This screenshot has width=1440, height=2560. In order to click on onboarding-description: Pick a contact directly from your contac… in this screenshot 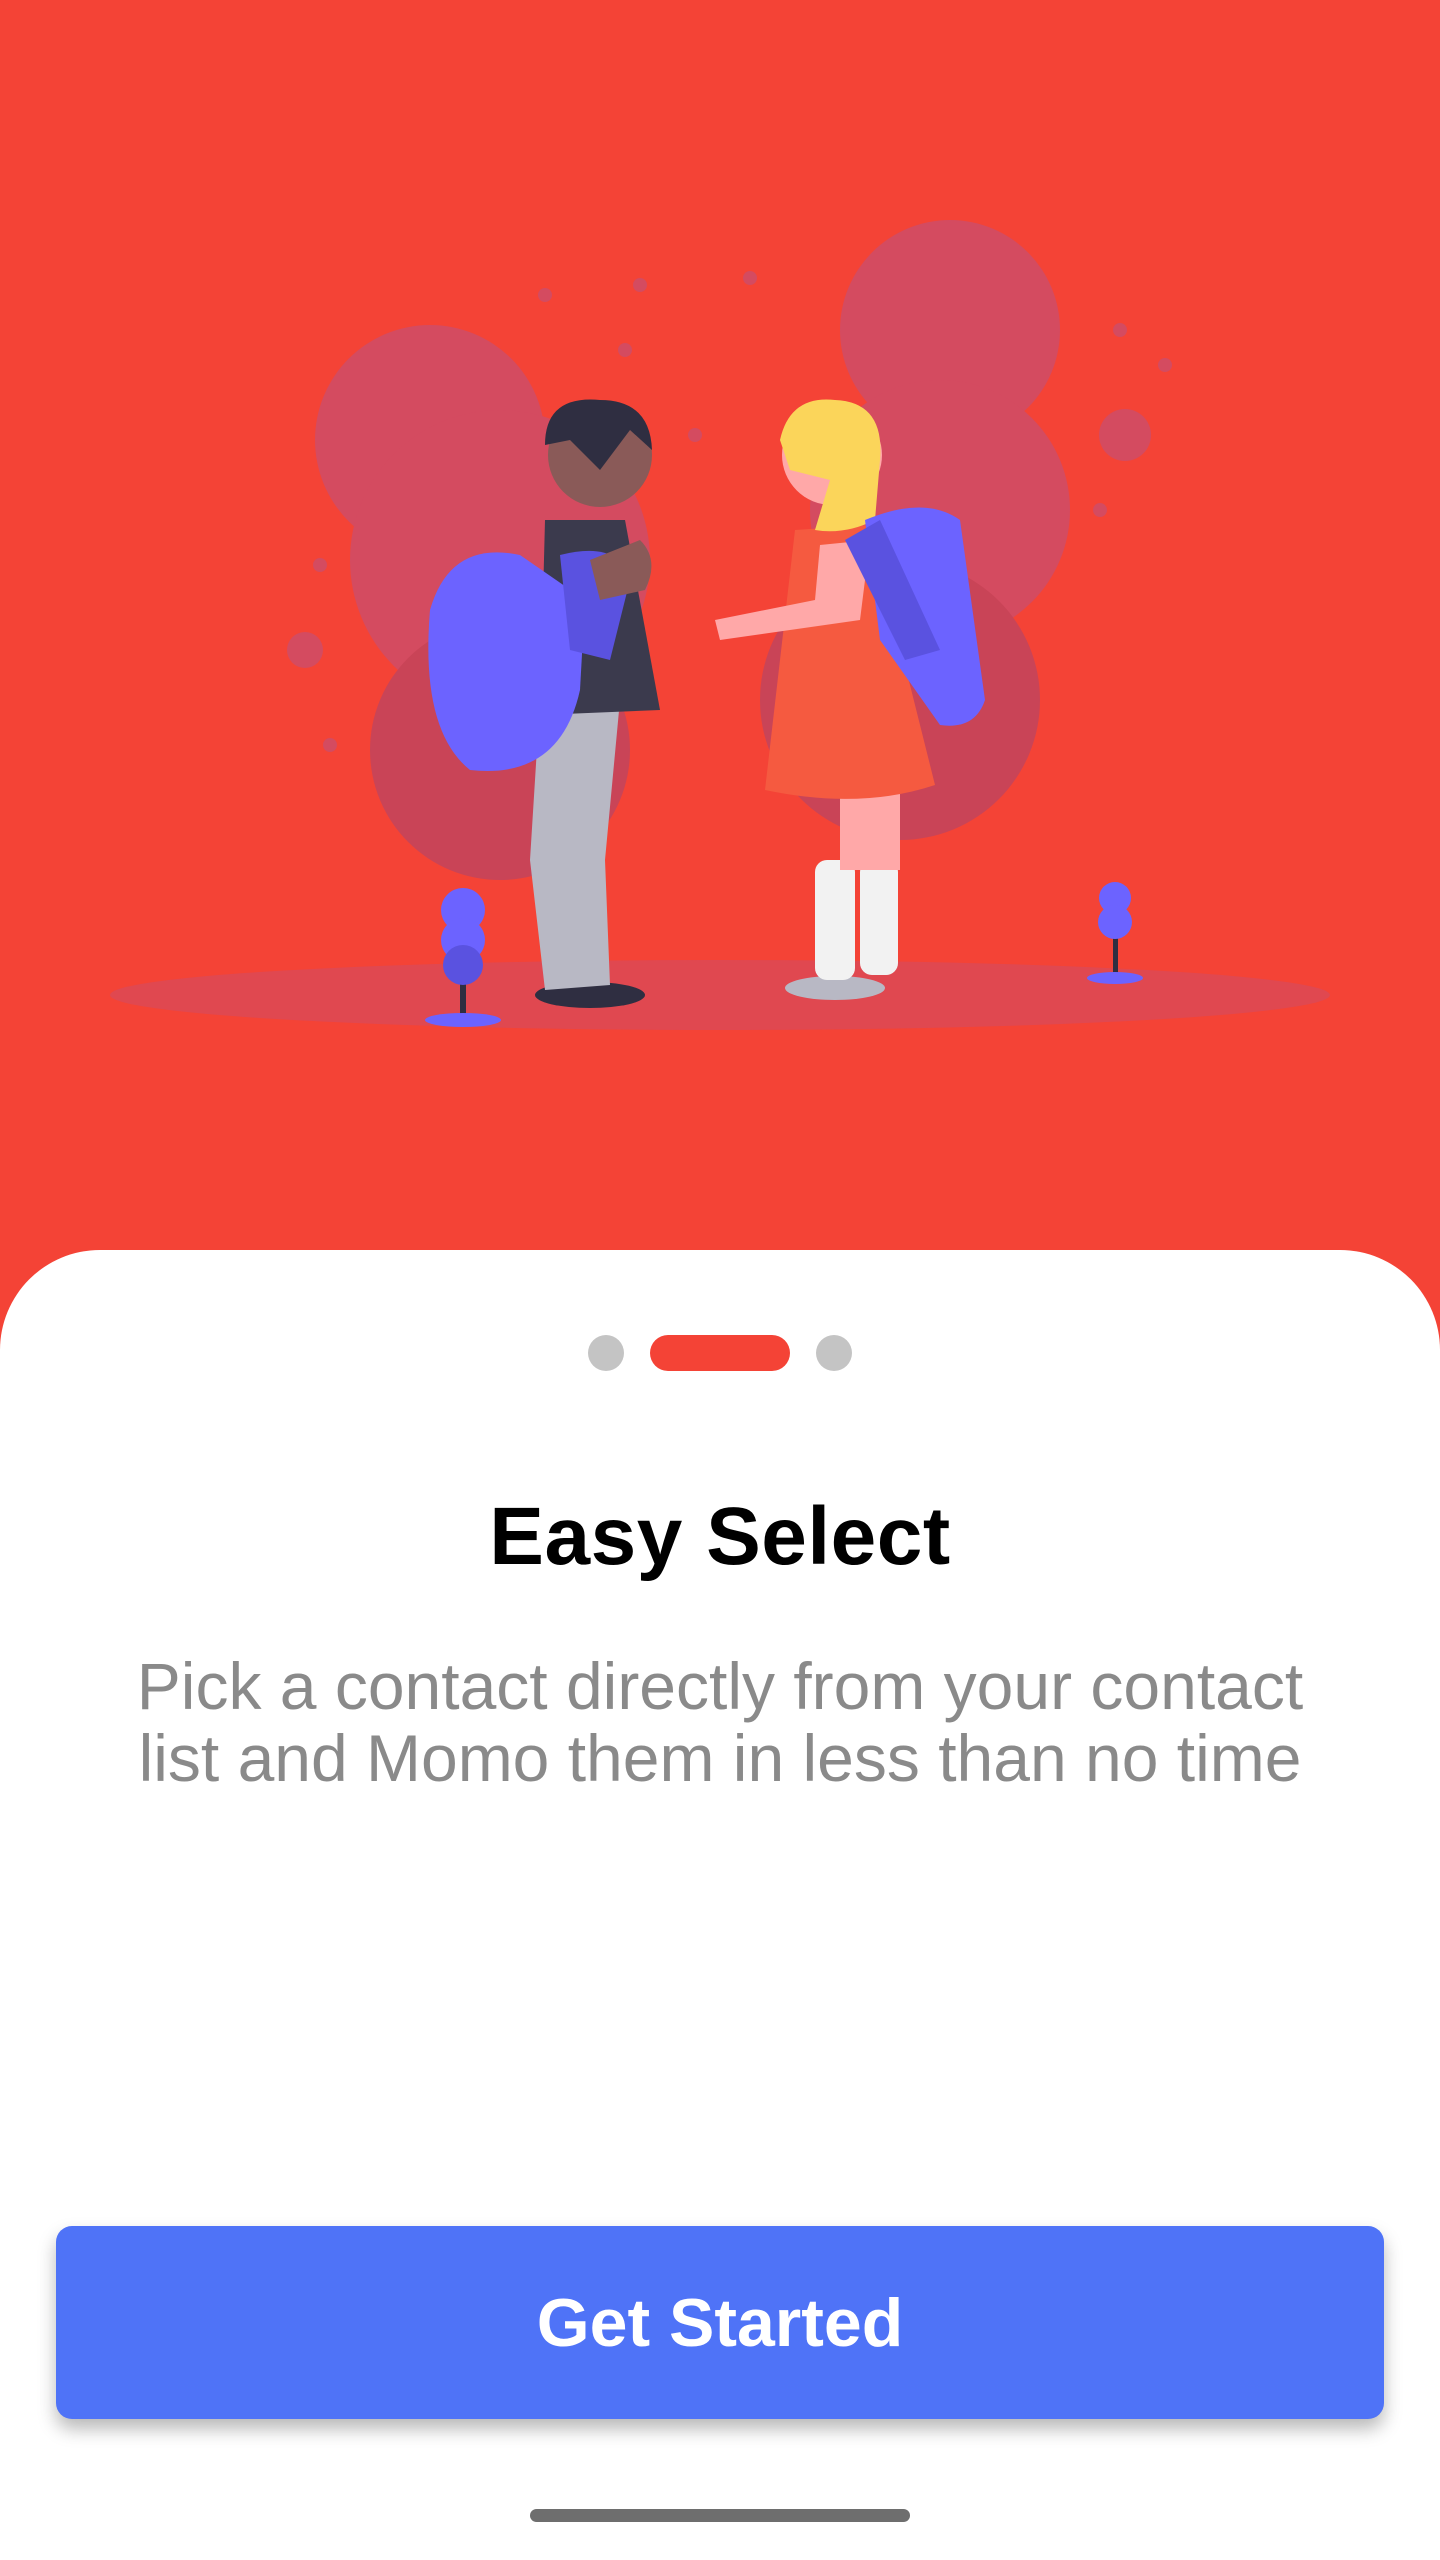, I will do `click(720, 1722)`.